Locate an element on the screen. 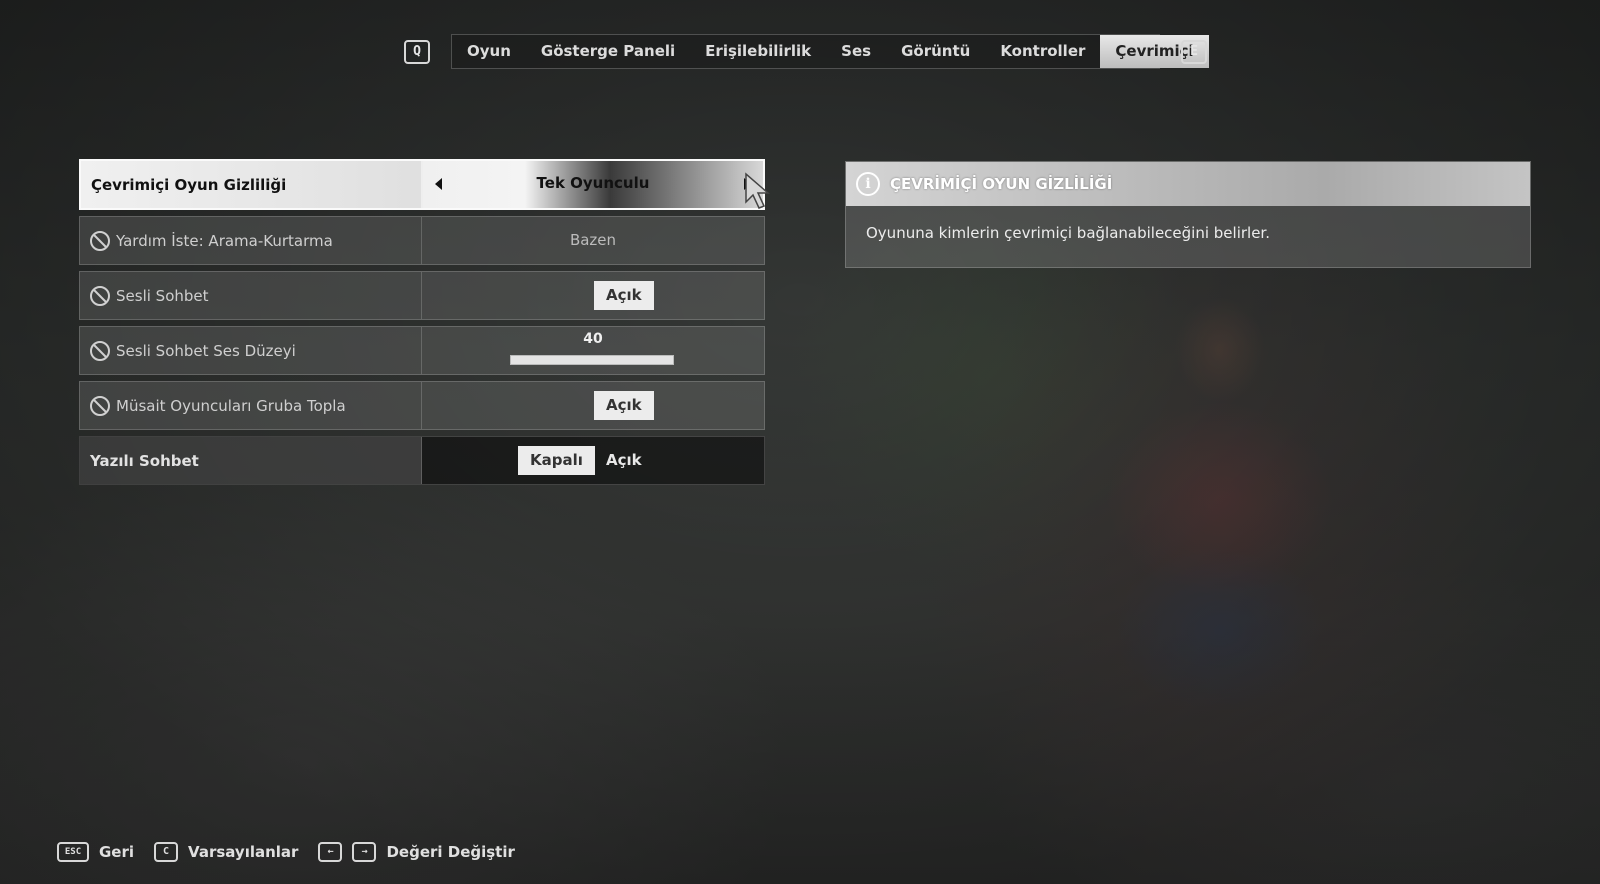 This screenshot has height=884, width=1600. c-key: C is located at coordinates (166, 852).